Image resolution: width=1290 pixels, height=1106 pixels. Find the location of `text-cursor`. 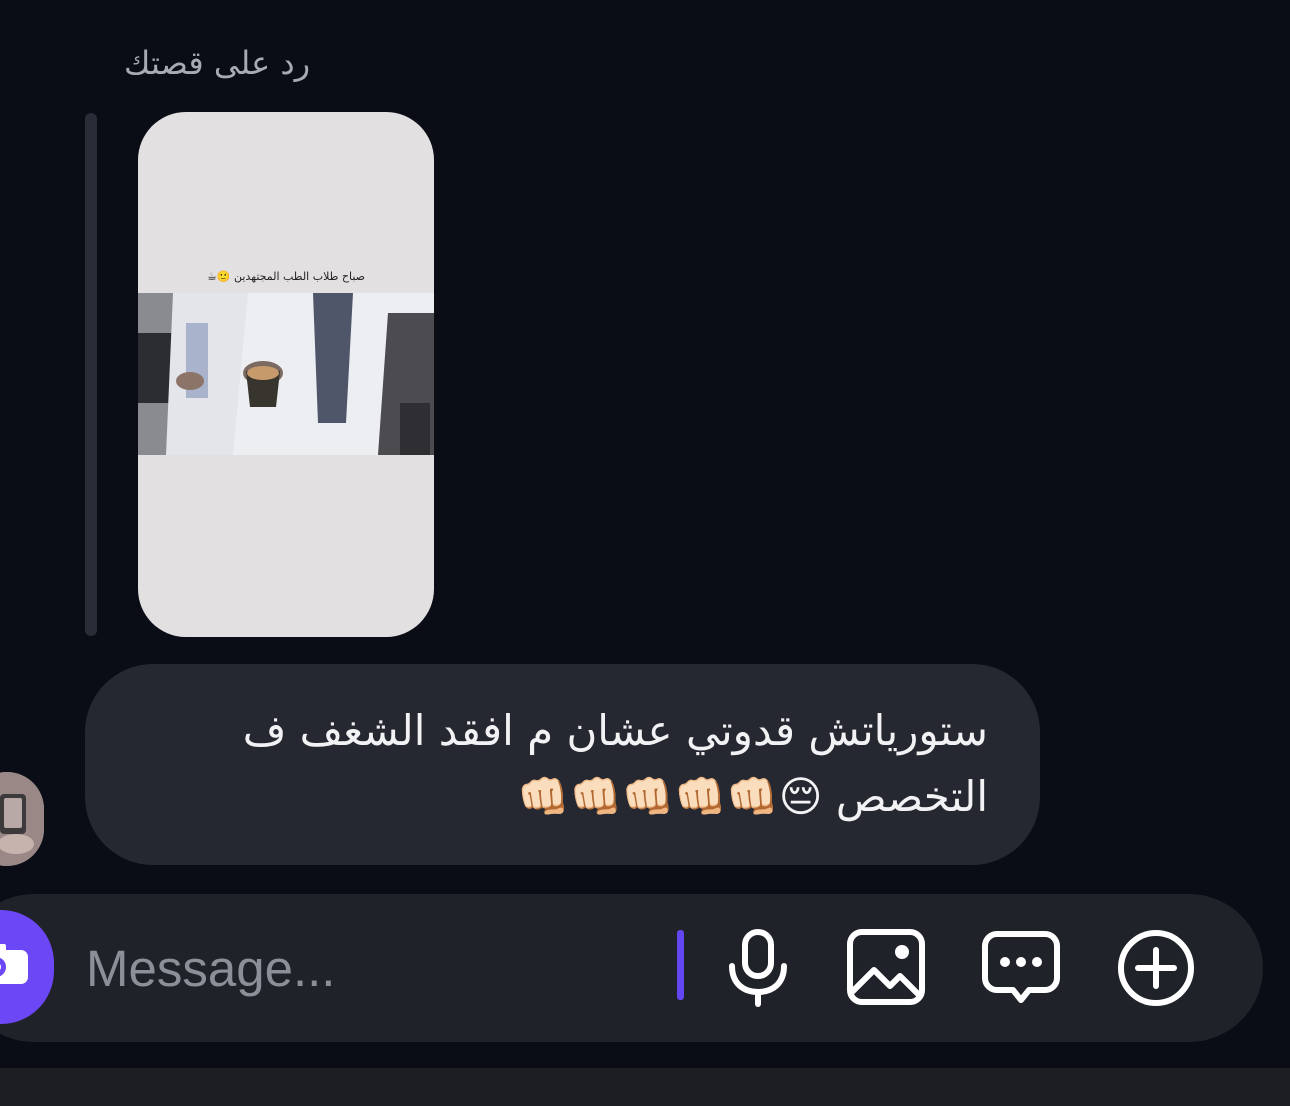

text-cursor is located at coordinates (680, 965).